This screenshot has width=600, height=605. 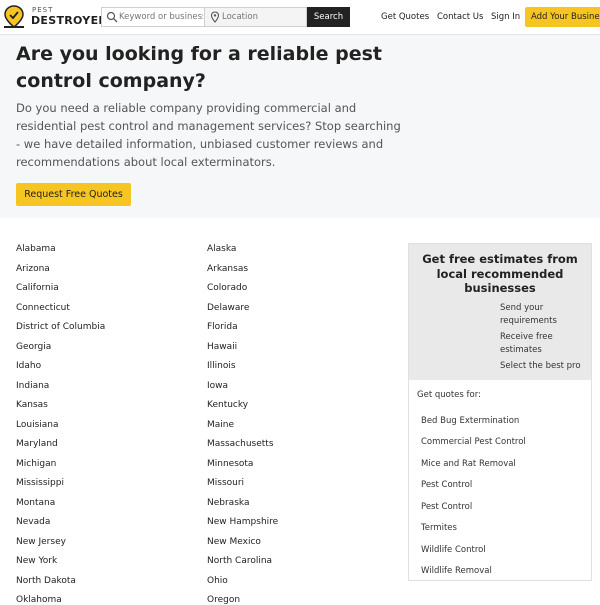 I want to click on state-link: Iowa, so click(x=217, y=386).